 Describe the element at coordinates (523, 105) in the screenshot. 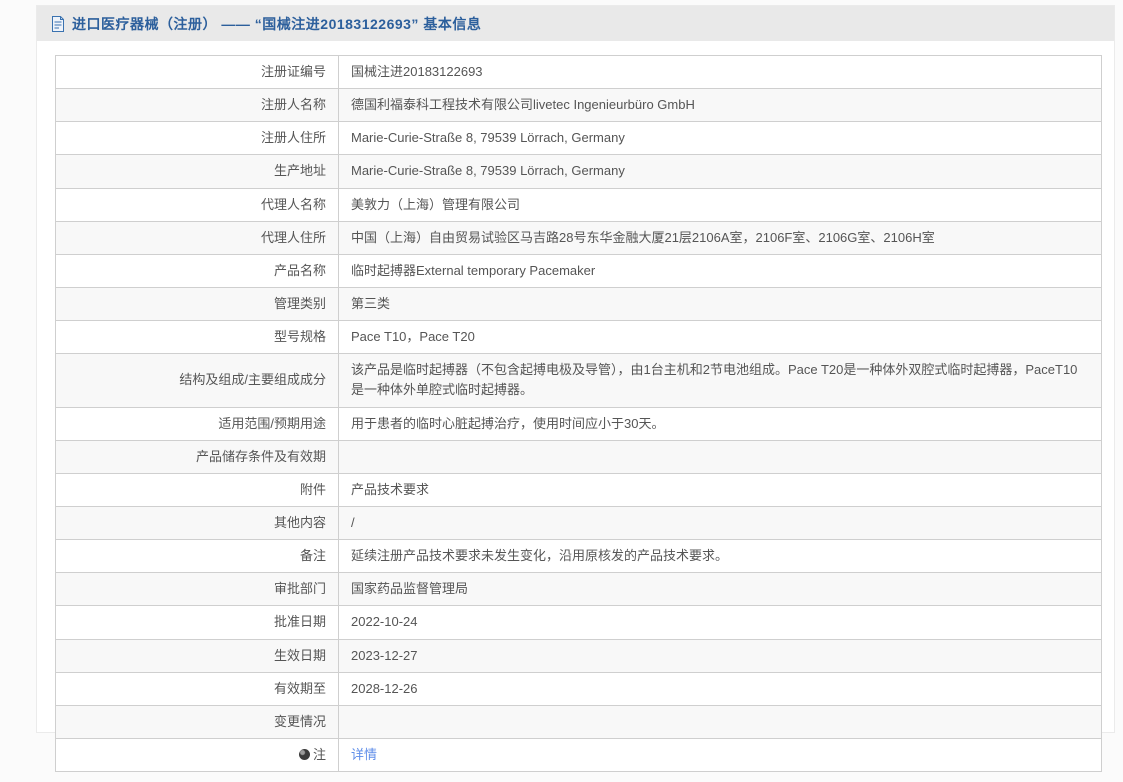

I see `row-value-text: 德国利福泰科工程技术有限公司livetec Ingenieurbüro GmbH` at that location.